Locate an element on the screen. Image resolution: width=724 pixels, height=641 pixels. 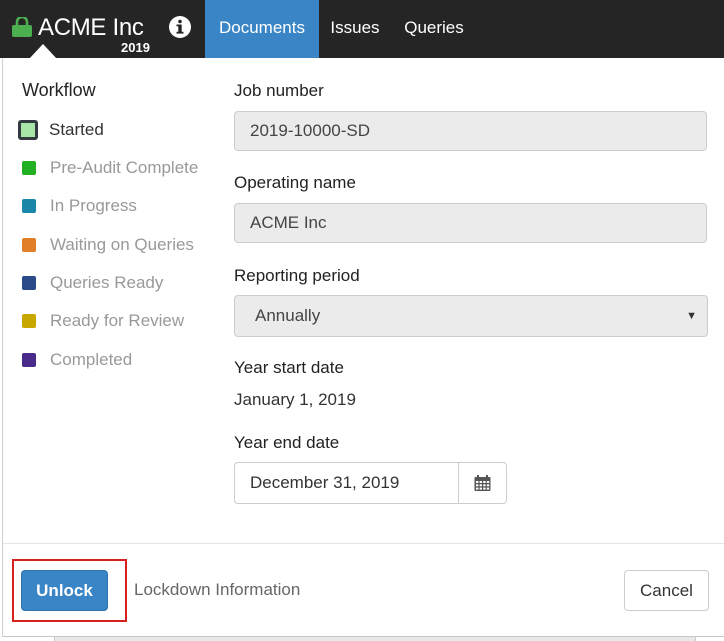
tab-queries: Queries is located at coordinates (434, 29).